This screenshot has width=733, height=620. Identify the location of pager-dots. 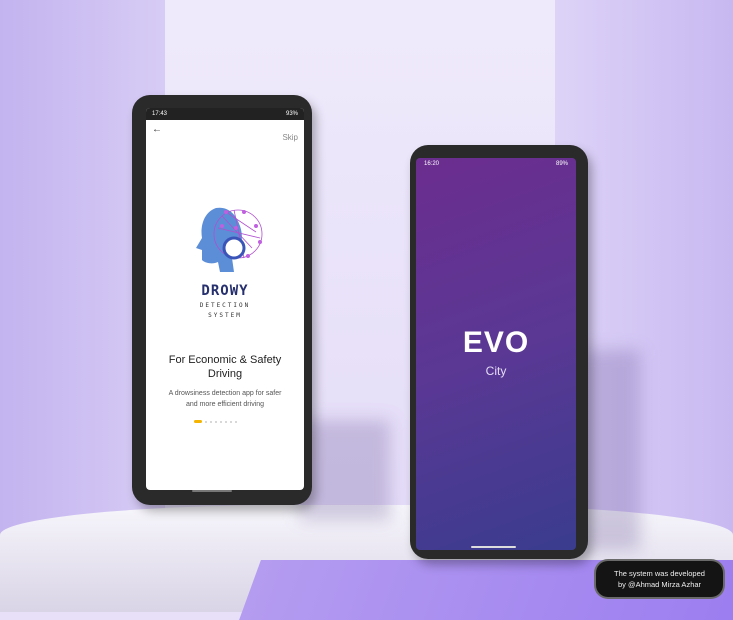
(215, 421).